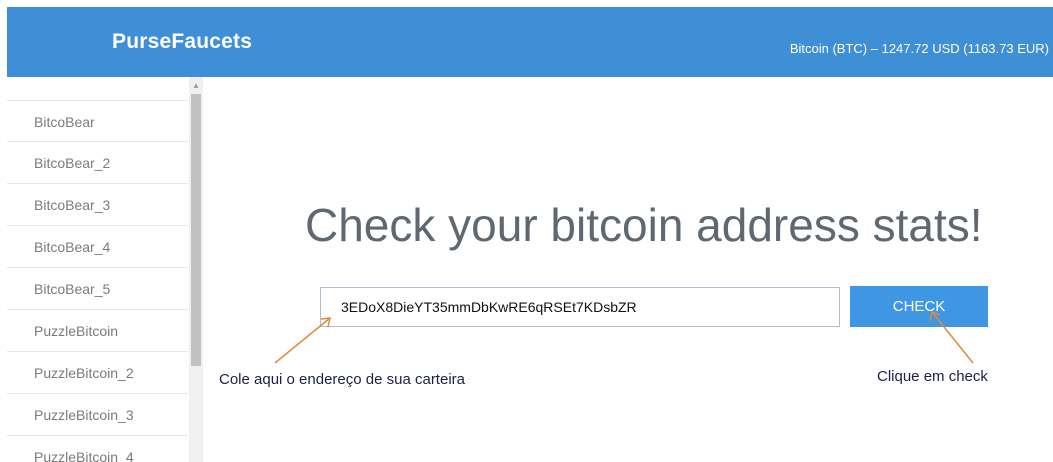 Image resolution: width=1053 pixels, height=462 pixels. What do you see at coordinates (342, 379) in the screenshot?
I see `paste-address-annotation: Cole aqui o endereço de sua carteira` at bounding box center [342, 379].